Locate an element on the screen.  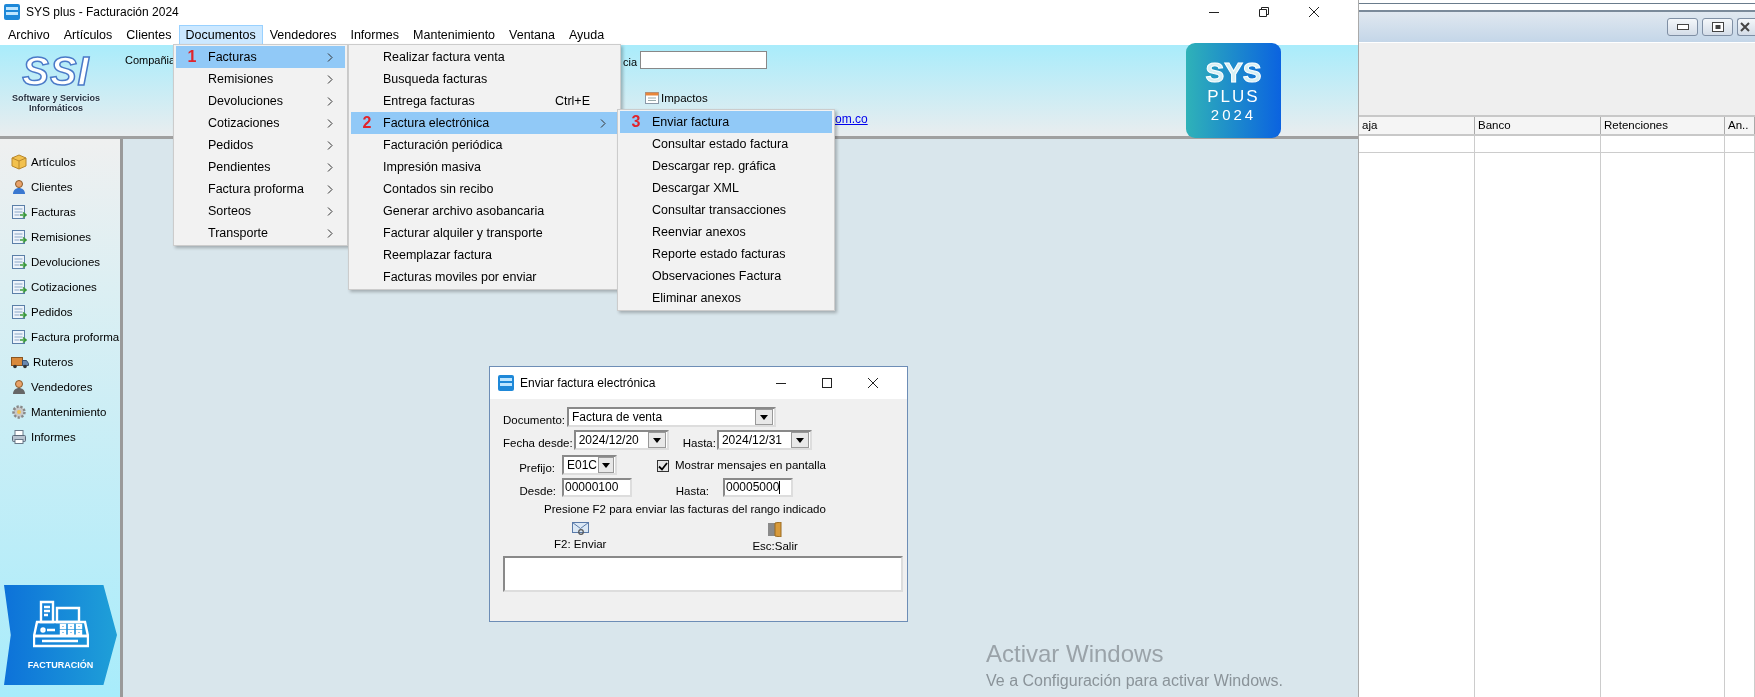
checkbox-label: Mostrar mensajes en pantalla is located at coordinates (750, 464).